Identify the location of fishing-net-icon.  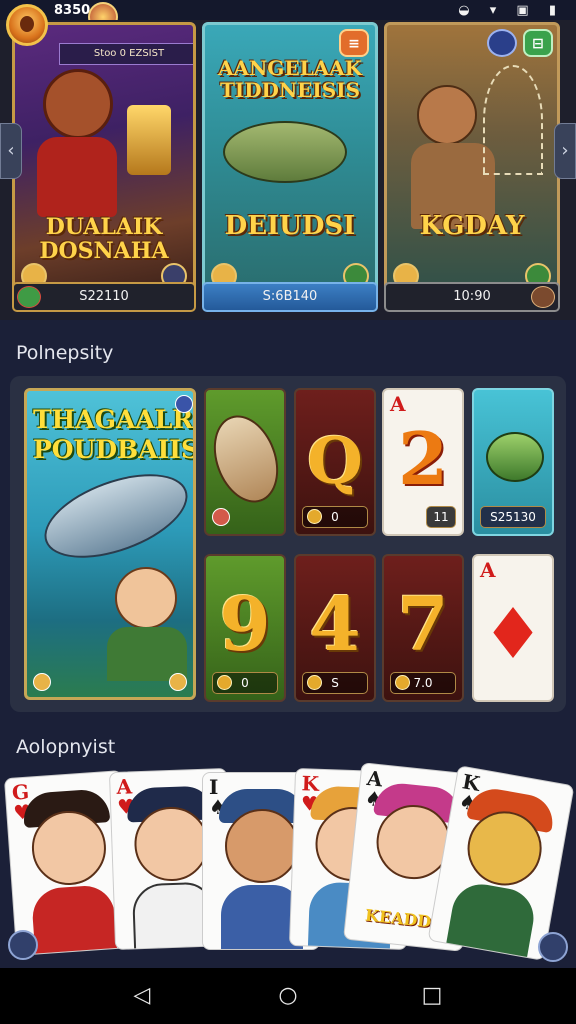
(513, 120).